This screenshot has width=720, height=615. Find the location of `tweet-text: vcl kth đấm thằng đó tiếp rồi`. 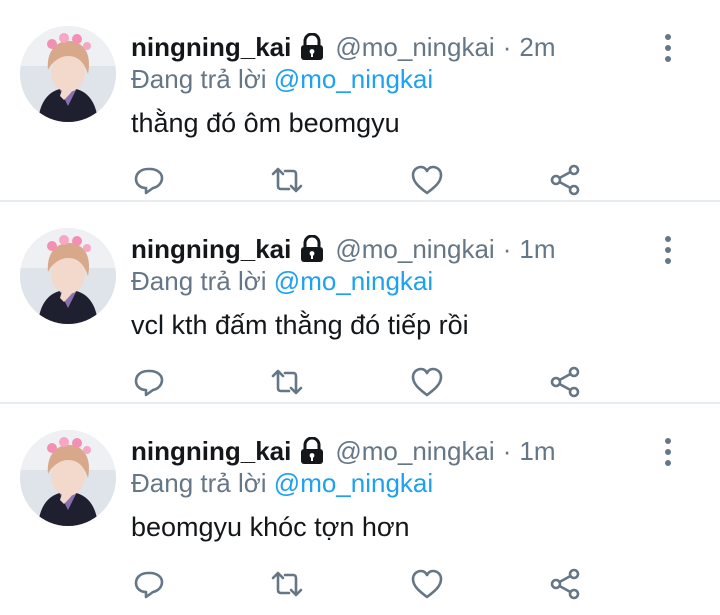

tweet-text: vcl kth đấm thằng đó tiếp rồi is located at coordinates (300, 325).